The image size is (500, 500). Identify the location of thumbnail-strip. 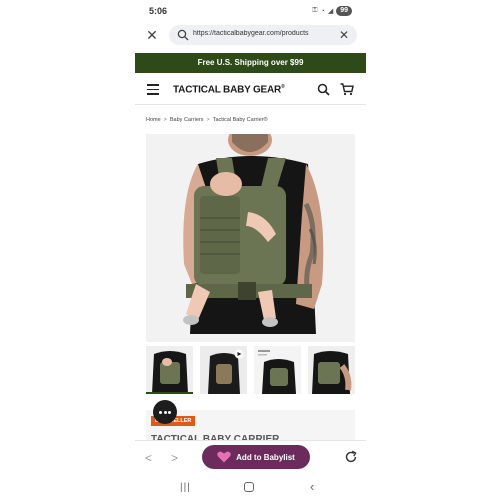
(250, 371).